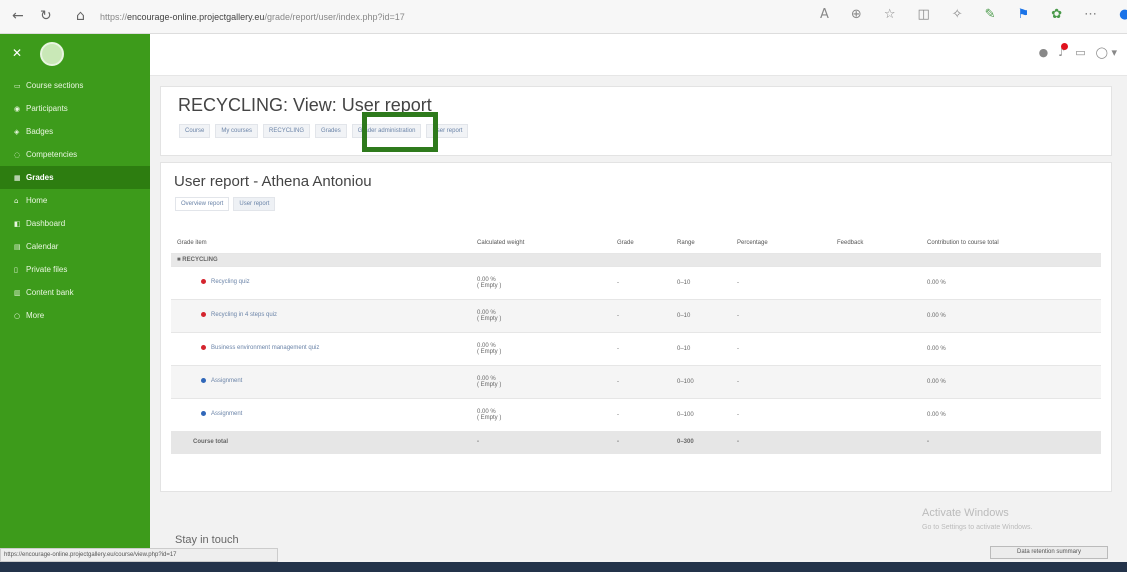  I want to click on menu-dots-icon: ⋯, so click(1090, 14).